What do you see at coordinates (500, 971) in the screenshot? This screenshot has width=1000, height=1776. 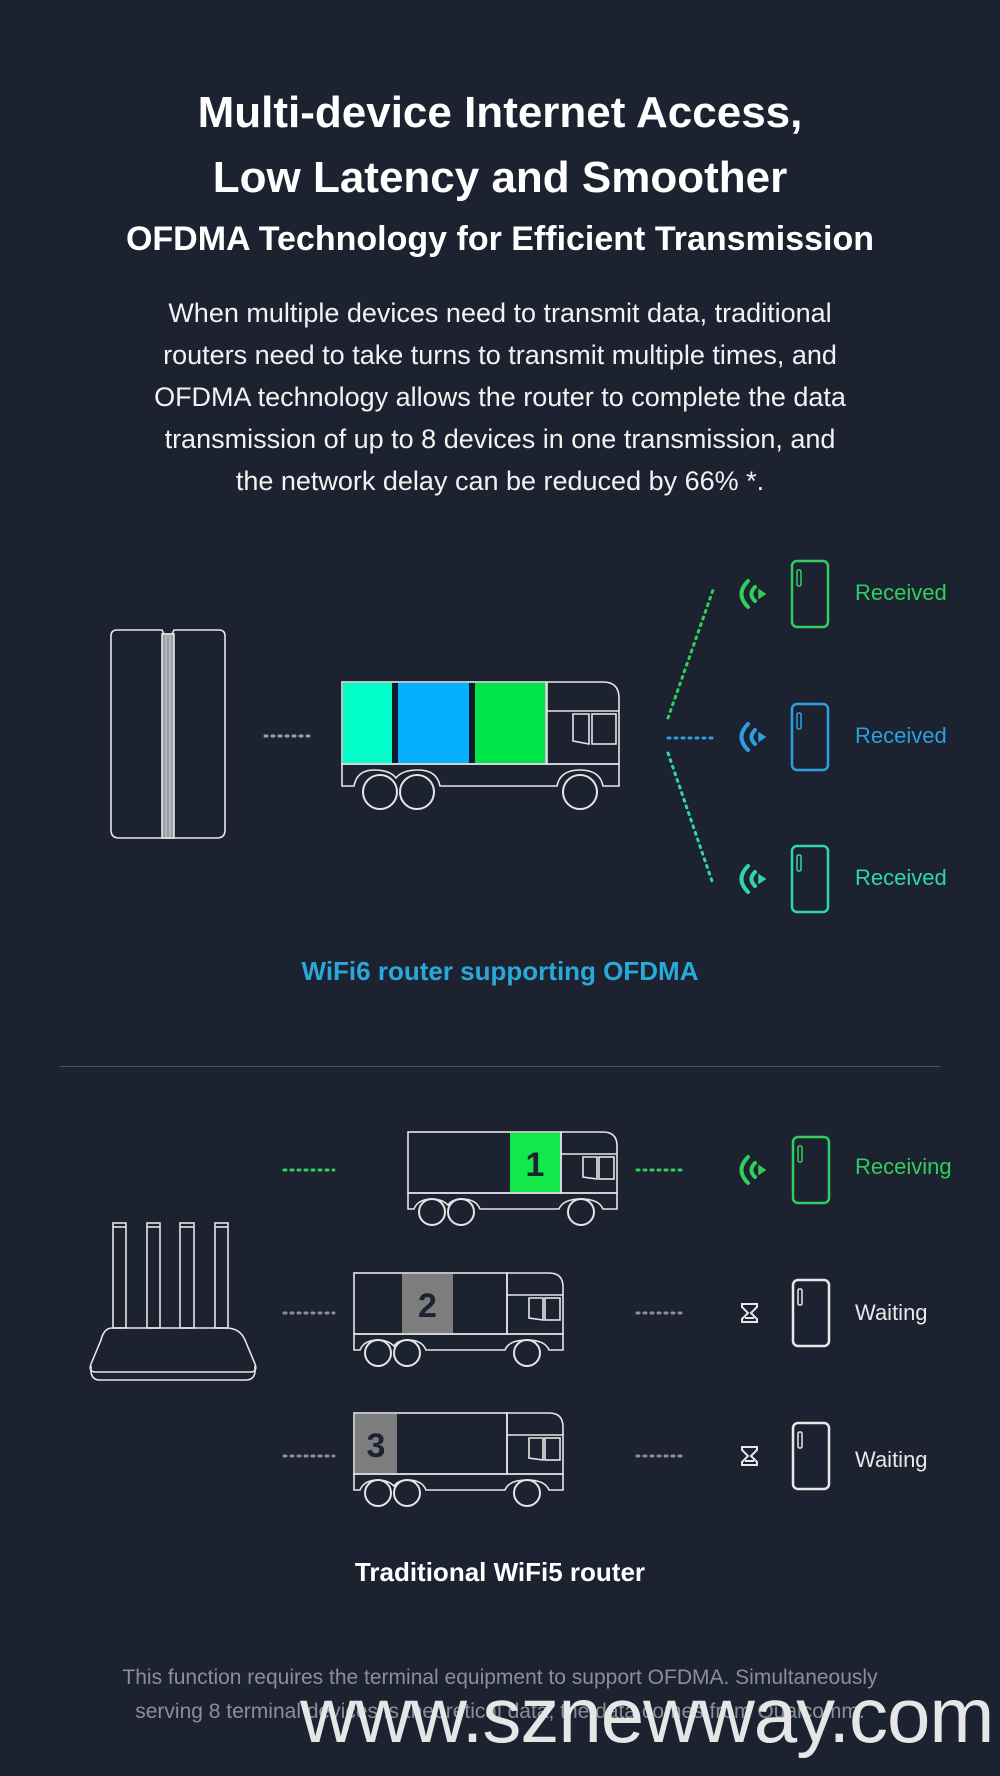 I see `wifi6-caption: WiFi6 router supporting OFDMA` at bounding box center [500, 971].